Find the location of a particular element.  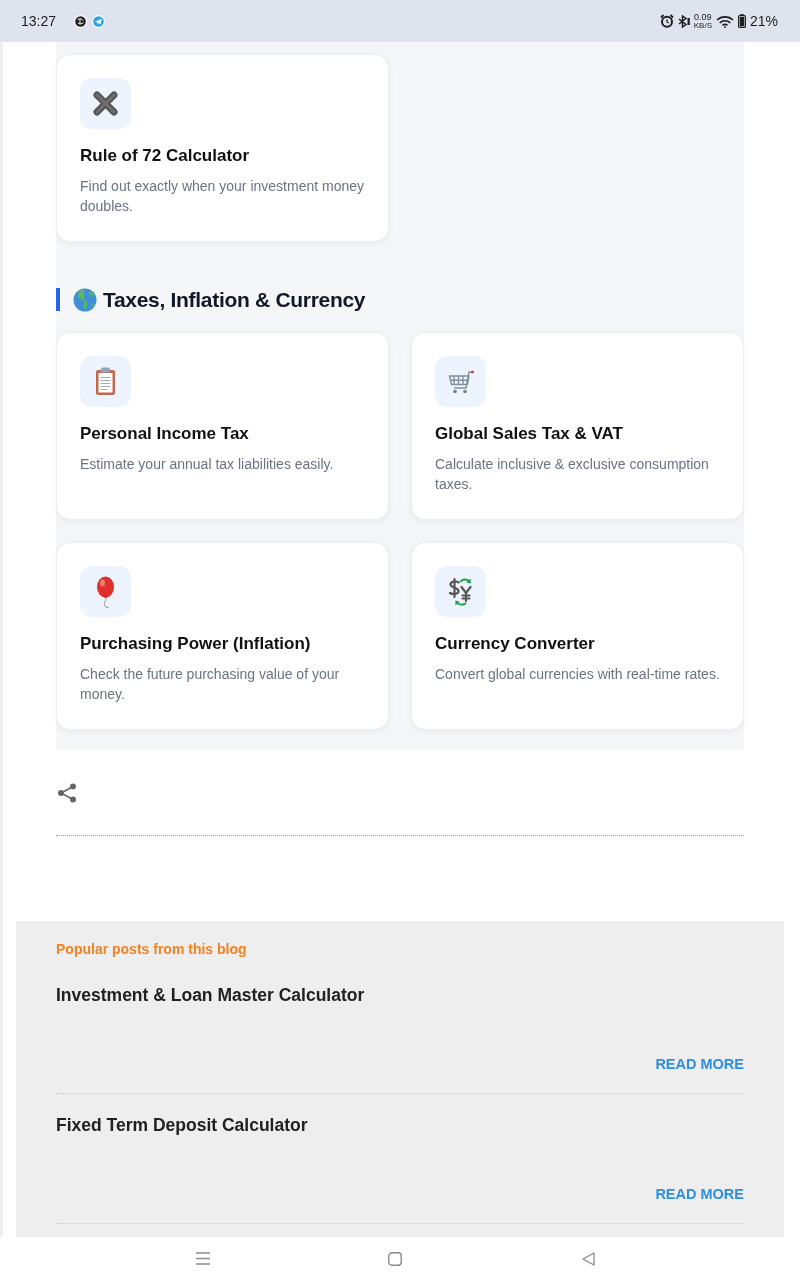

section-heading: Taxes, Inflation & Currency is located at coordinates (234, 299).